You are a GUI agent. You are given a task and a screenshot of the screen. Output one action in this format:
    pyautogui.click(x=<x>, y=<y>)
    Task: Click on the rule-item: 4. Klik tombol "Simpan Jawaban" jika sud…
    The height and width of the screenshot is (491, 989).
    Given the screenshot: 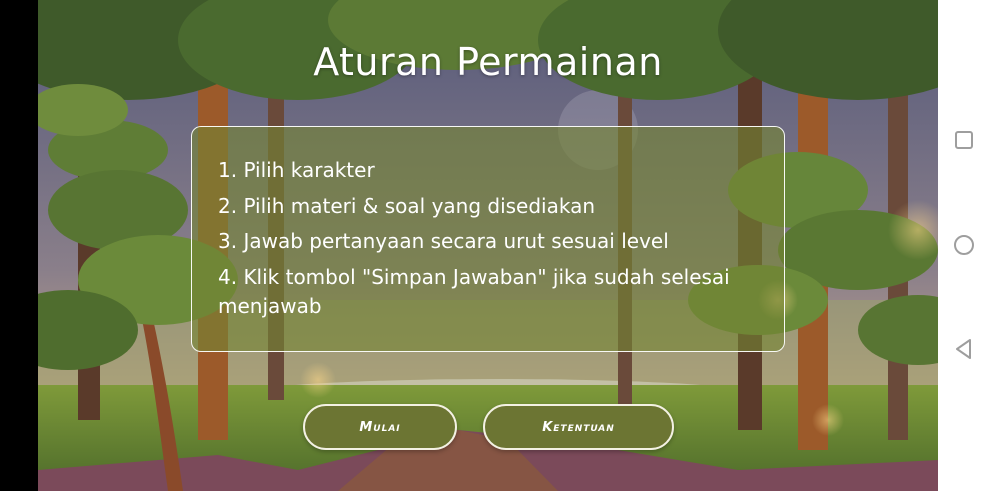 What is the action you would take?
    pyautogui.click(x=474, y=291)
    